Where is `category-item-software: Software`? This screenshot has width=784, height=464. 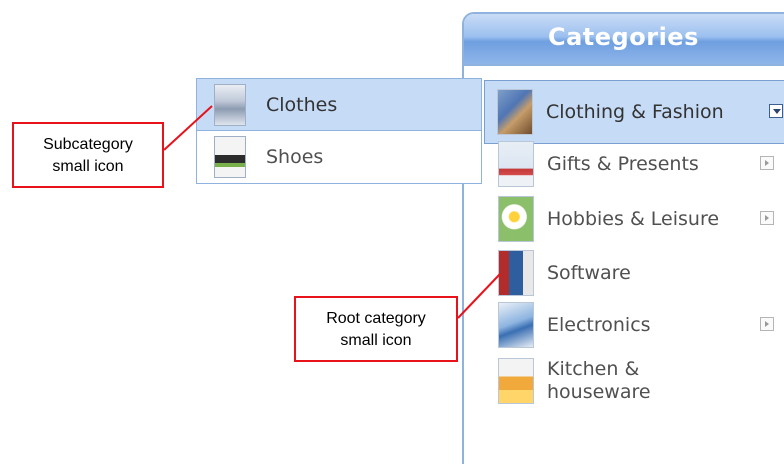 category-item-software: Software is located at coordinates (641, 273).